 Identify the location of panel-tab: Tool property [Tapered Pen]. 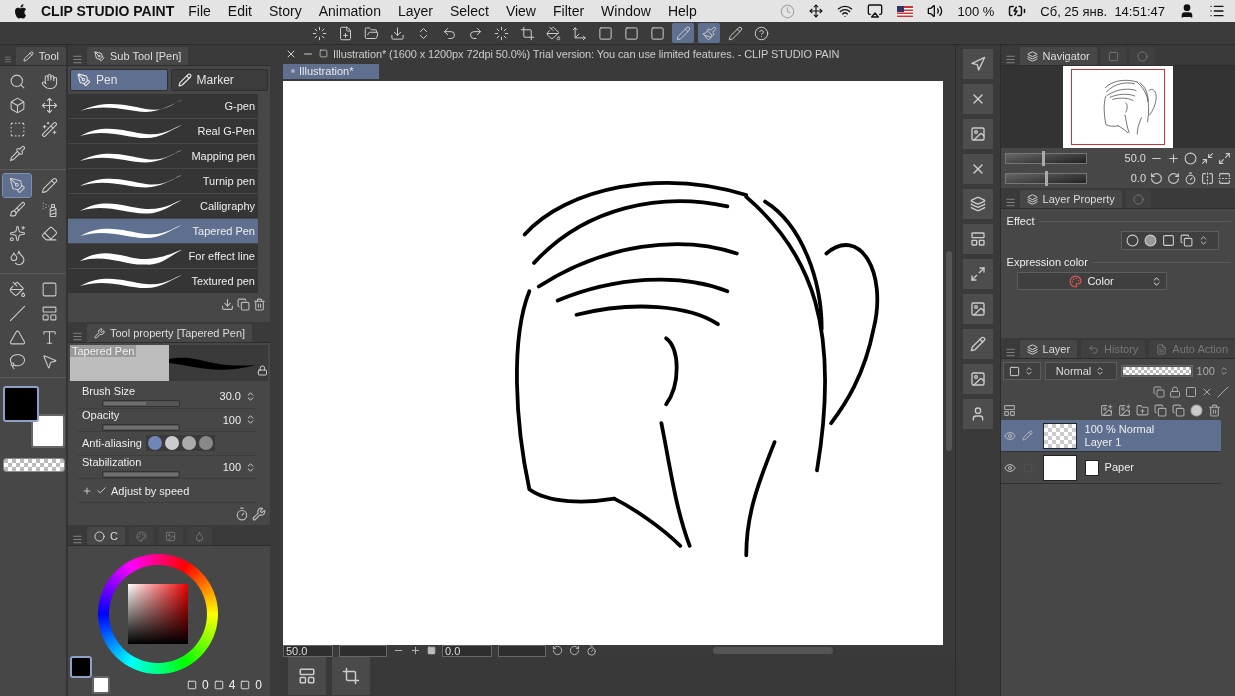
(170, 333).